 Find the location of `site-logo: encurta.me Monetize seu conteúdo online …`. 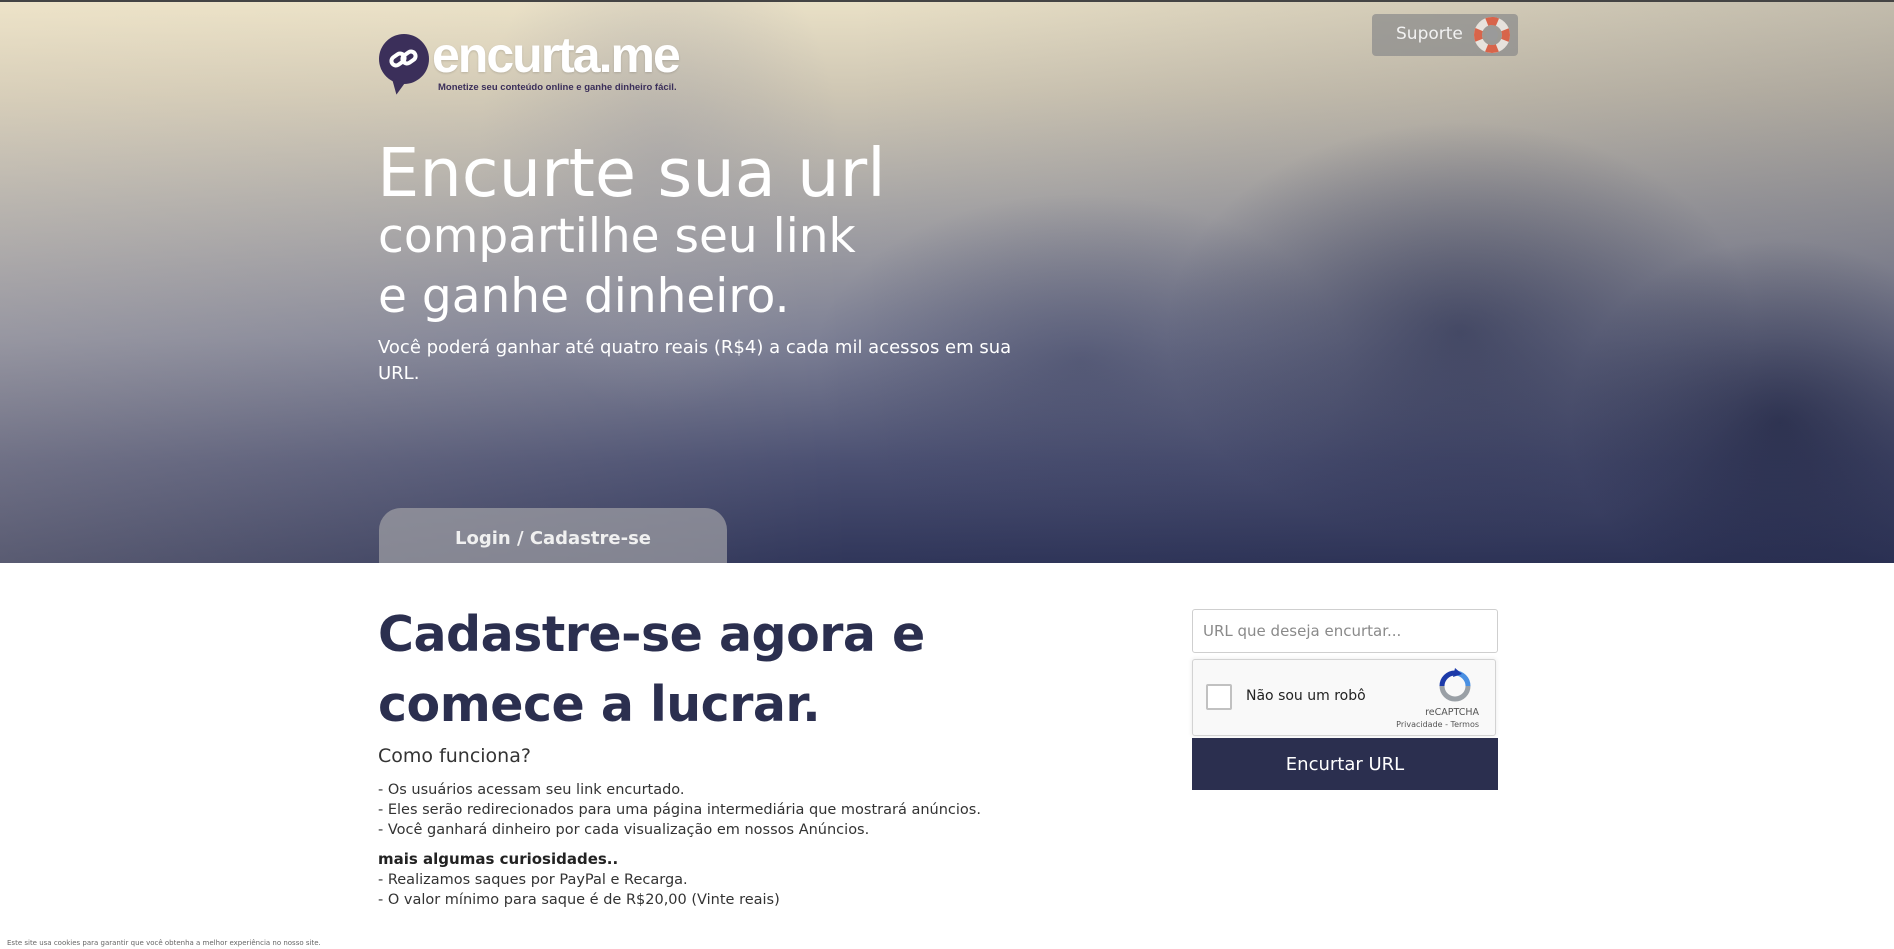

site-logo: encurta.me Monetize seu conteúdo online … is located at coordinates (539, 62).